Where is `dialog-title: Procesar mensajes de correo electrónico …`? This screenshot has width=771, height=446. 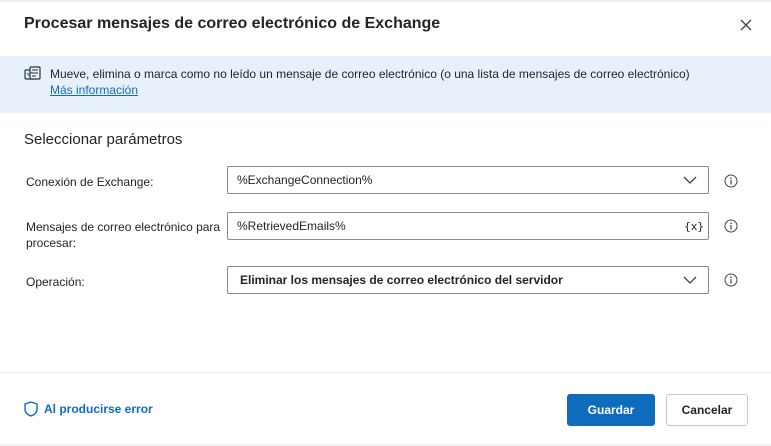
dialog-title: Procesar mensajes de correo electrónico … is located at coordinates (232, 23).